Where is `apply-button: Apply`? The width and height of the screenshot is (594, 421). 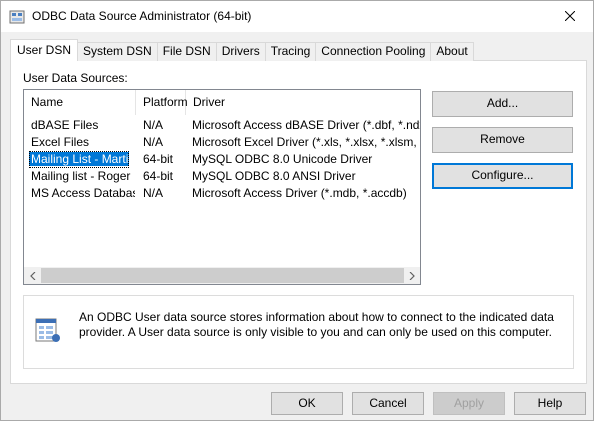
apply-button: Apply is located at coordinates (469, 403).